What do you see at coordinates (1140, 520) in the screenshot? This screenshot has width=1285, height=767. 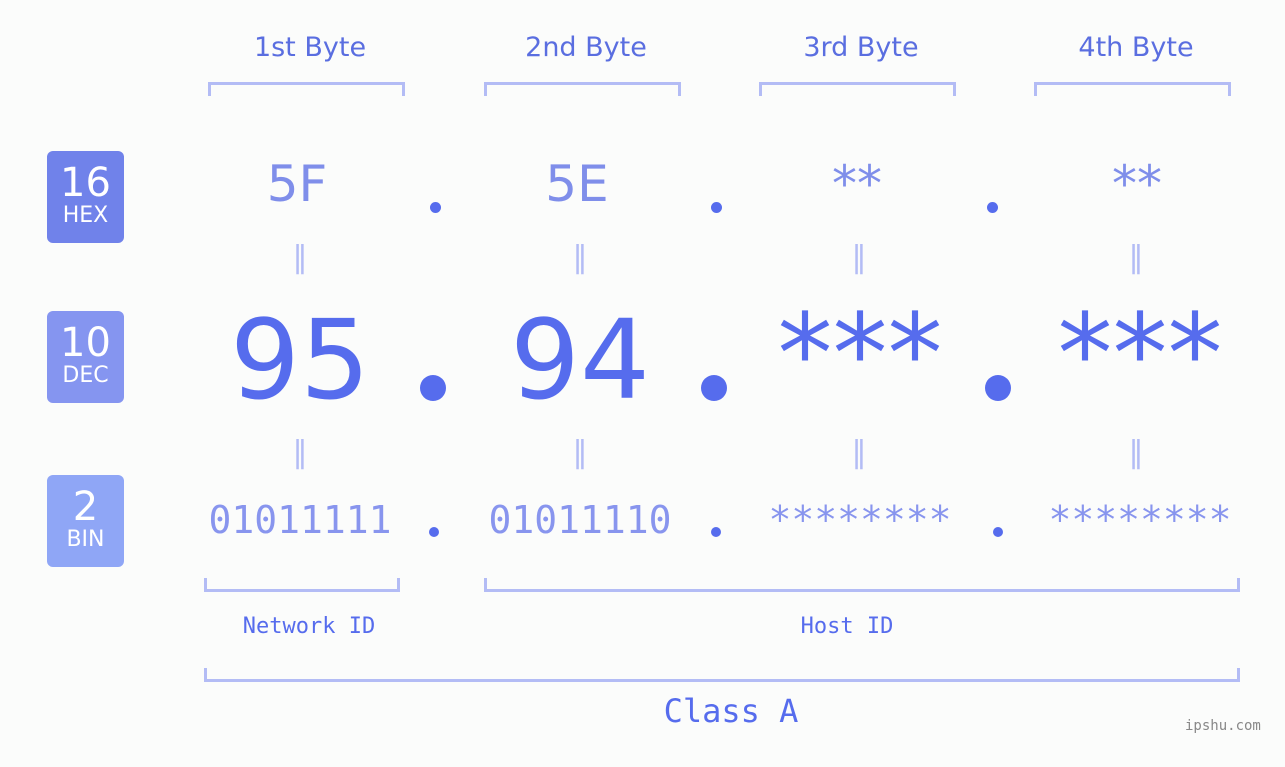 I see `bin-byte-4: ********` at bounding box center [1140, 520].